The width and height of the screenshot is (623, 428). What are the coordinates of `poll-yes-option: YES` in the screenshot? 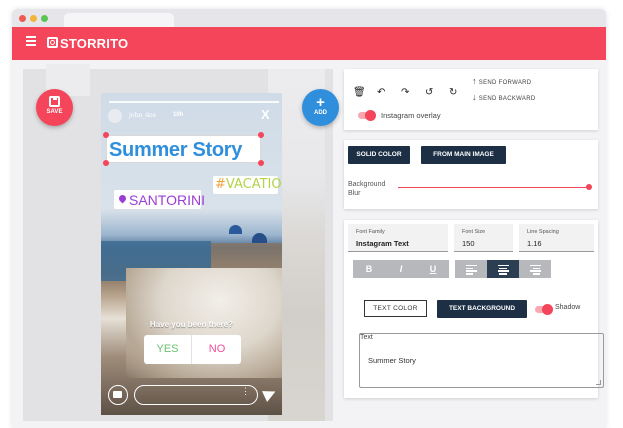 It's located at (168, 349).